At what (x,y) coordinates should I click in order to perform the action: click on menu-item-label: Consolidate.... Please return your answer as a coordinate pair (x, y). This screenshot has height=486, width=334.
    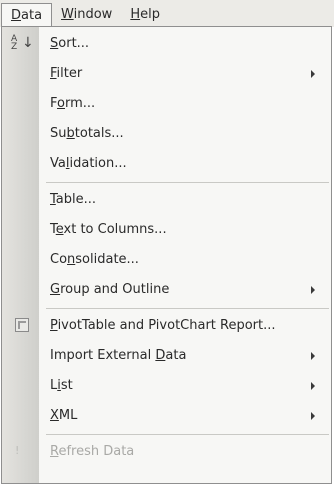
    Looking at the image, I should click on (94, 259).